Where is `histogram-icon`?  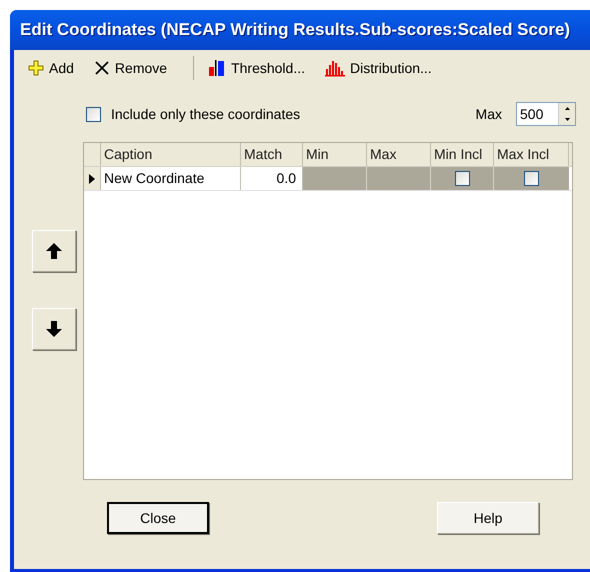
histogram-icon is located at coordinates (335, 68).